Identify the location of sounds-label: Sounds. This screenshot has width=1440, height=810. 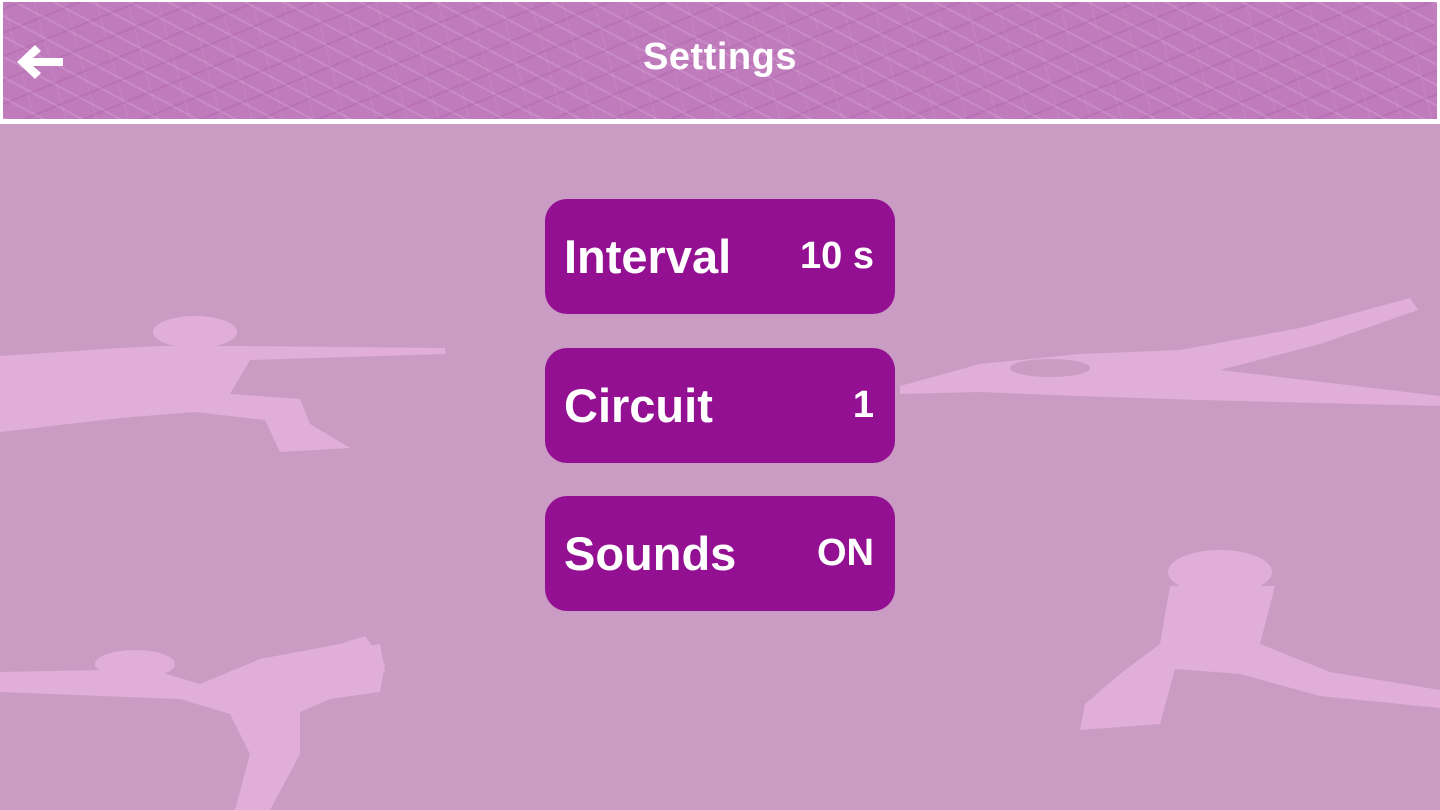
(650, 553).